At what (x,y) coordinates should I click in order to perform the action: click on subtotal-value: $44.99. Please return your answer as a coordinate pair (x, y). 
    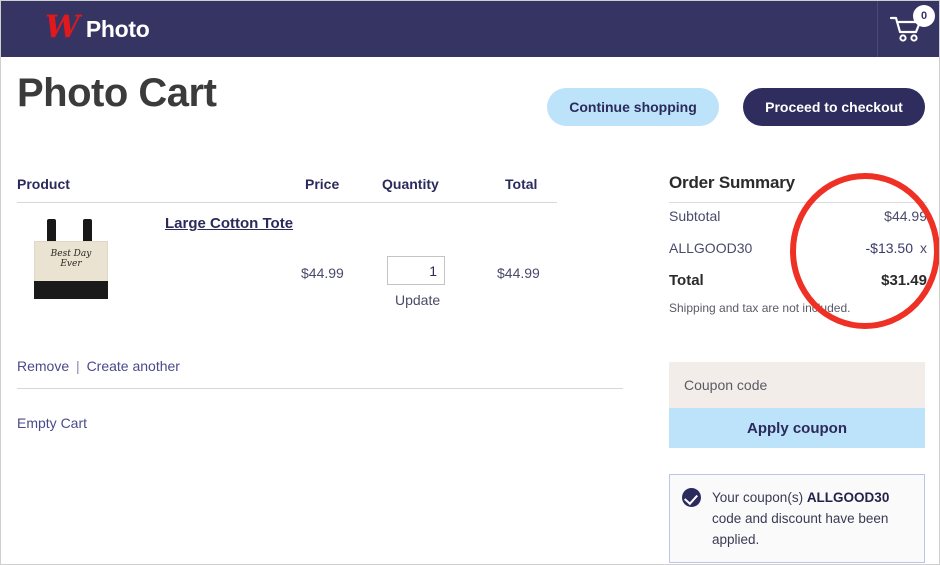
    Looking at the image, I should click on (905, 216).